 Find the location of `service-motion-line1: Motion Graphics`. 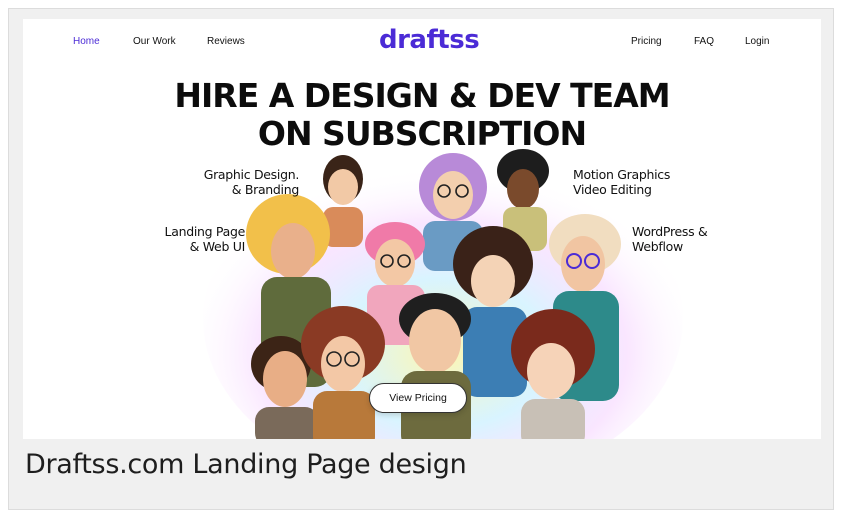

service-motion-line1: Motion Graphics is located at coordinates (622, 174).